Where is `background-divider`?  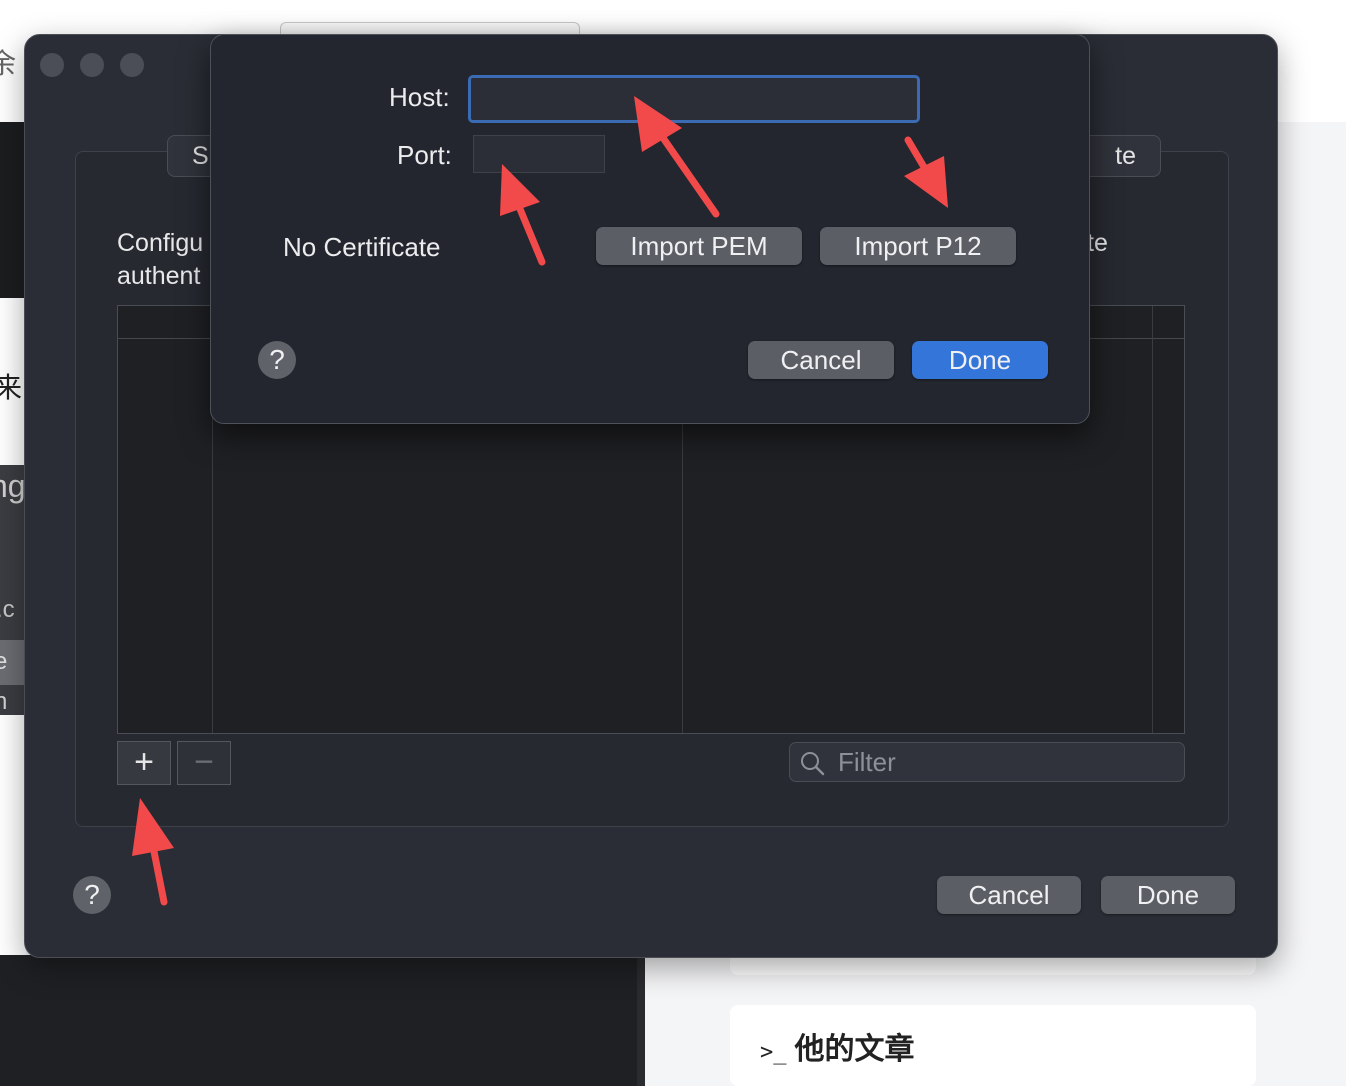 background-divider is located at coordinates (641, 1020).